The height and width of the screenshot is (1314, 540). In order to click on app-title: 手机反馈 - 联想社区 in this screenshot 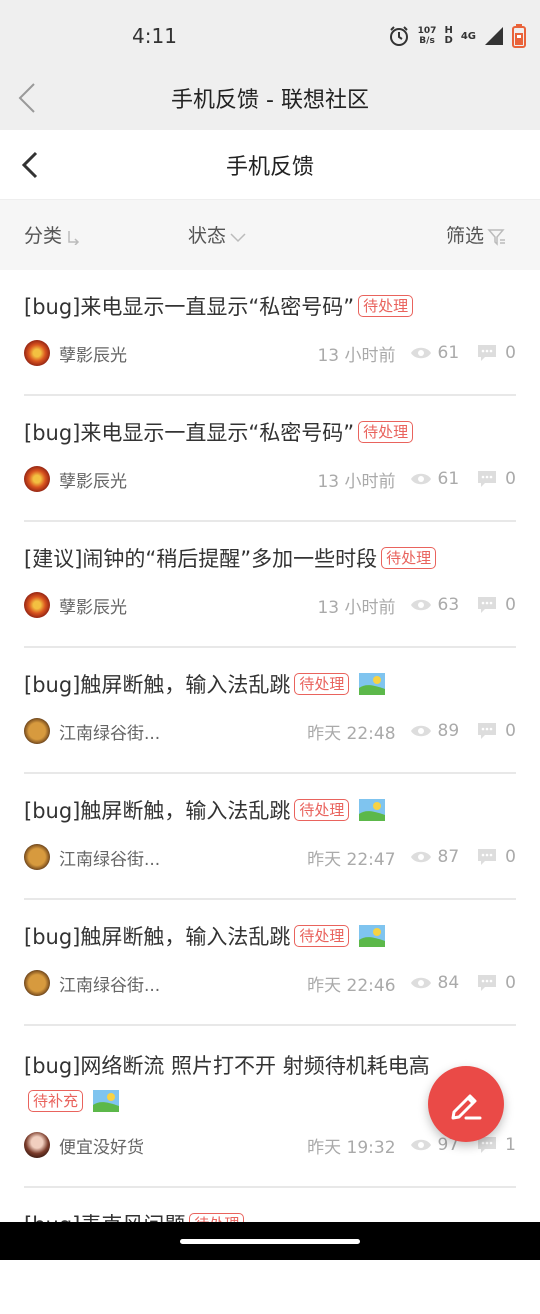, I will do `click(270, 100)`.